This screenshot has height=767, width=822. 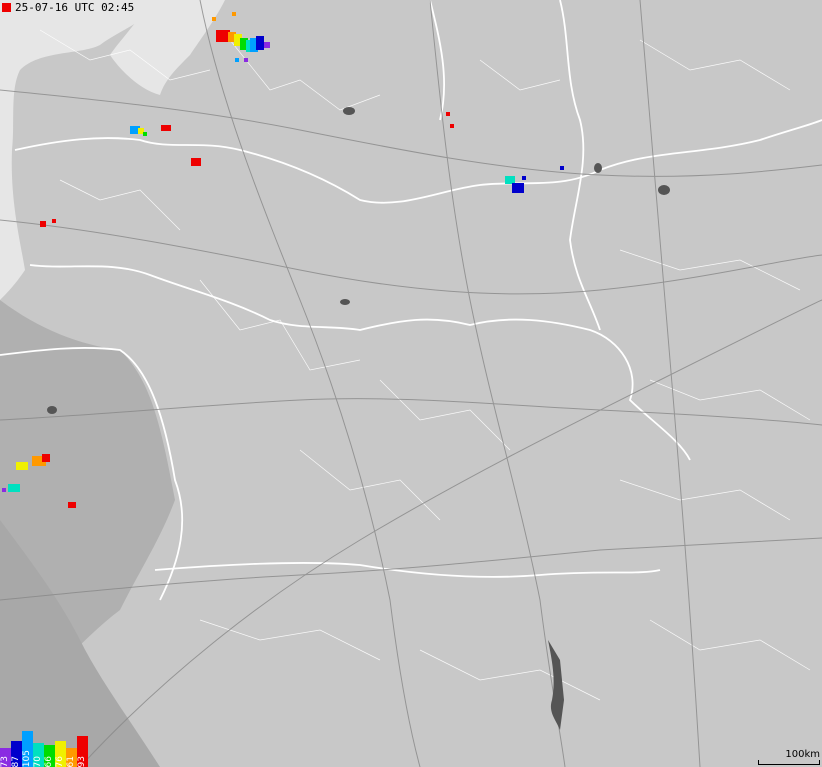 I want to click on timestamp-label: 25-07-16 UTC 02:45, so click(x=67, y=7).